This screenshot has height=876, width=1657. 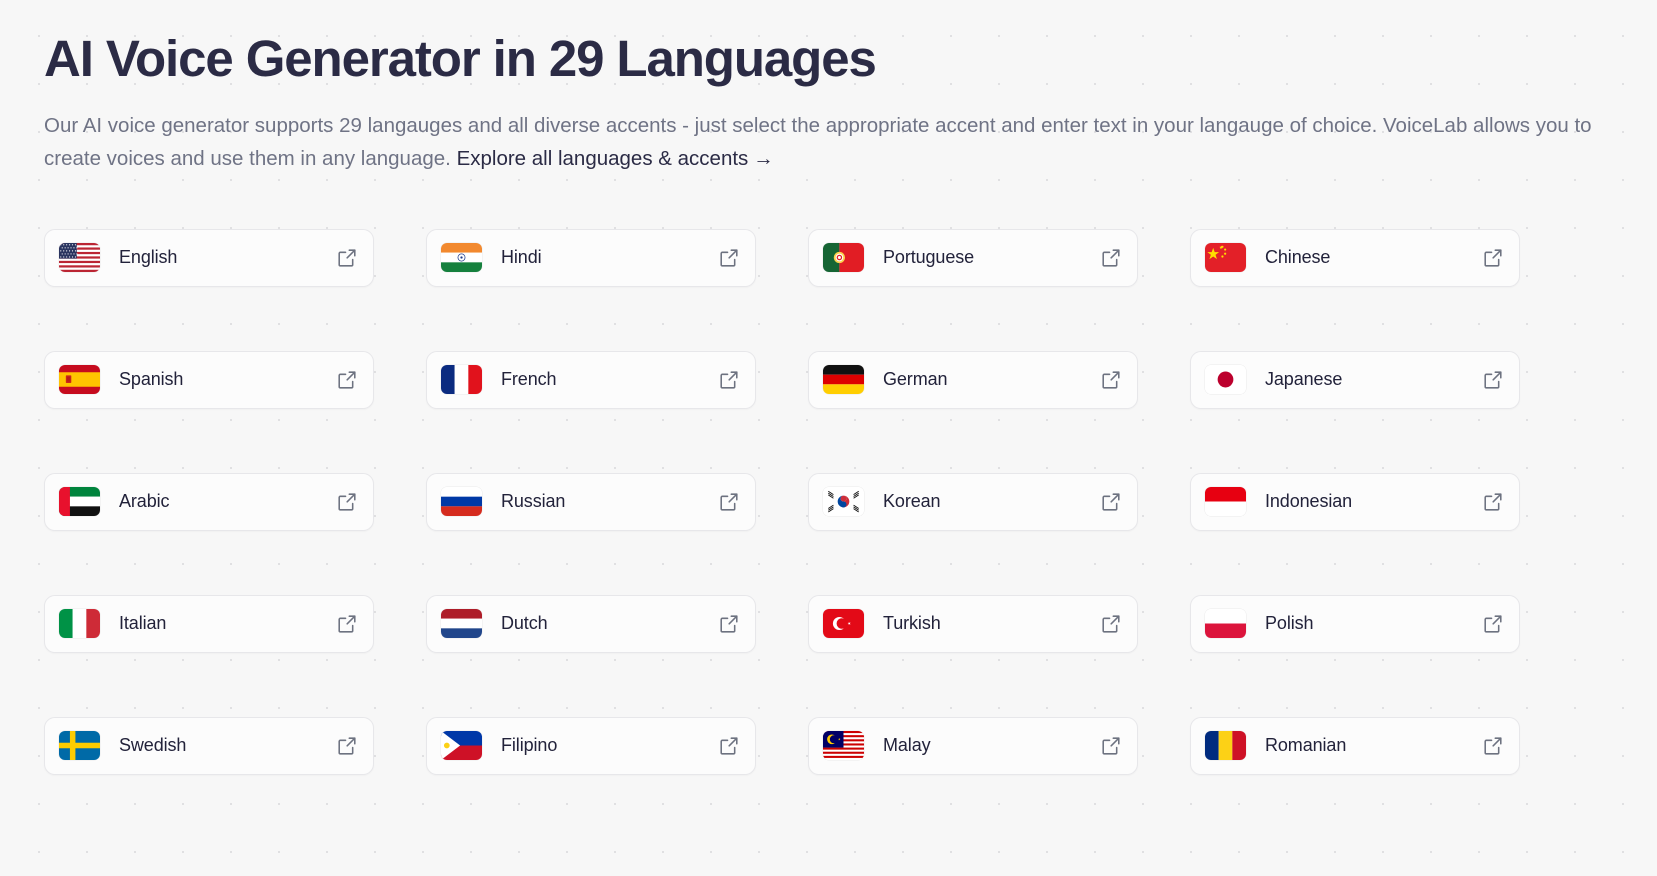 I want to click on flag-se-icon, so click(x=79, y=746).